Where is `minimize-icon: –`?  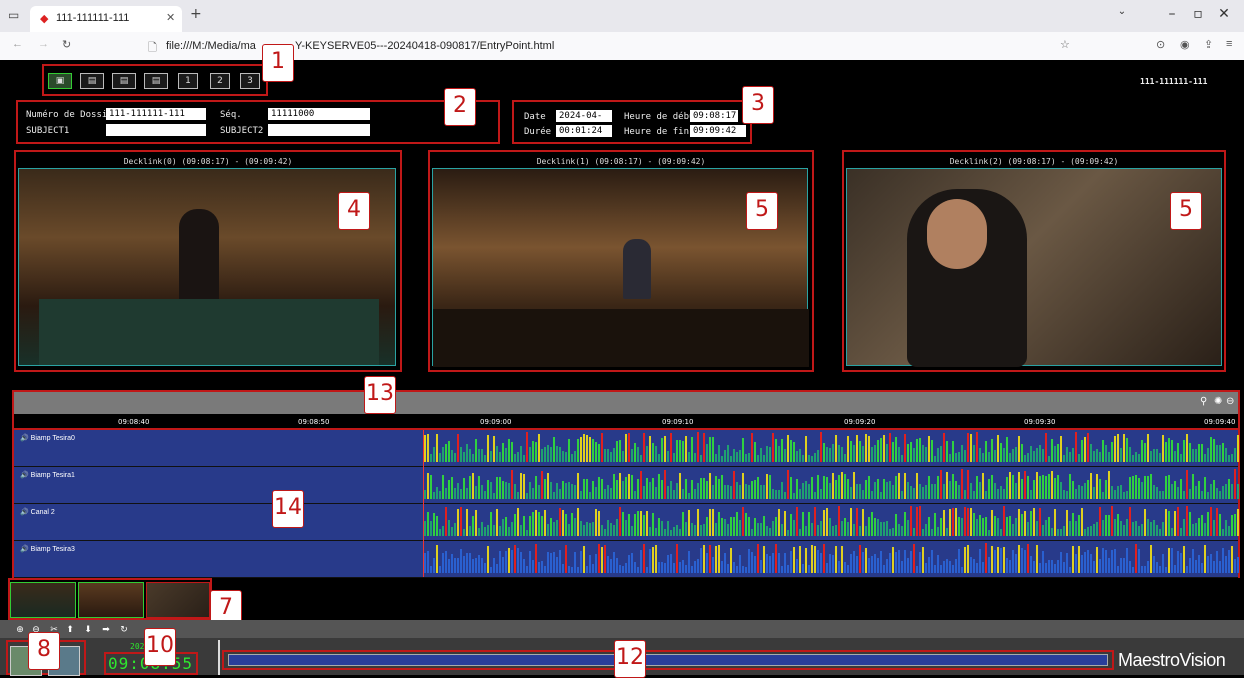
minimize-icon: – is located at coordinates (1172, 14).